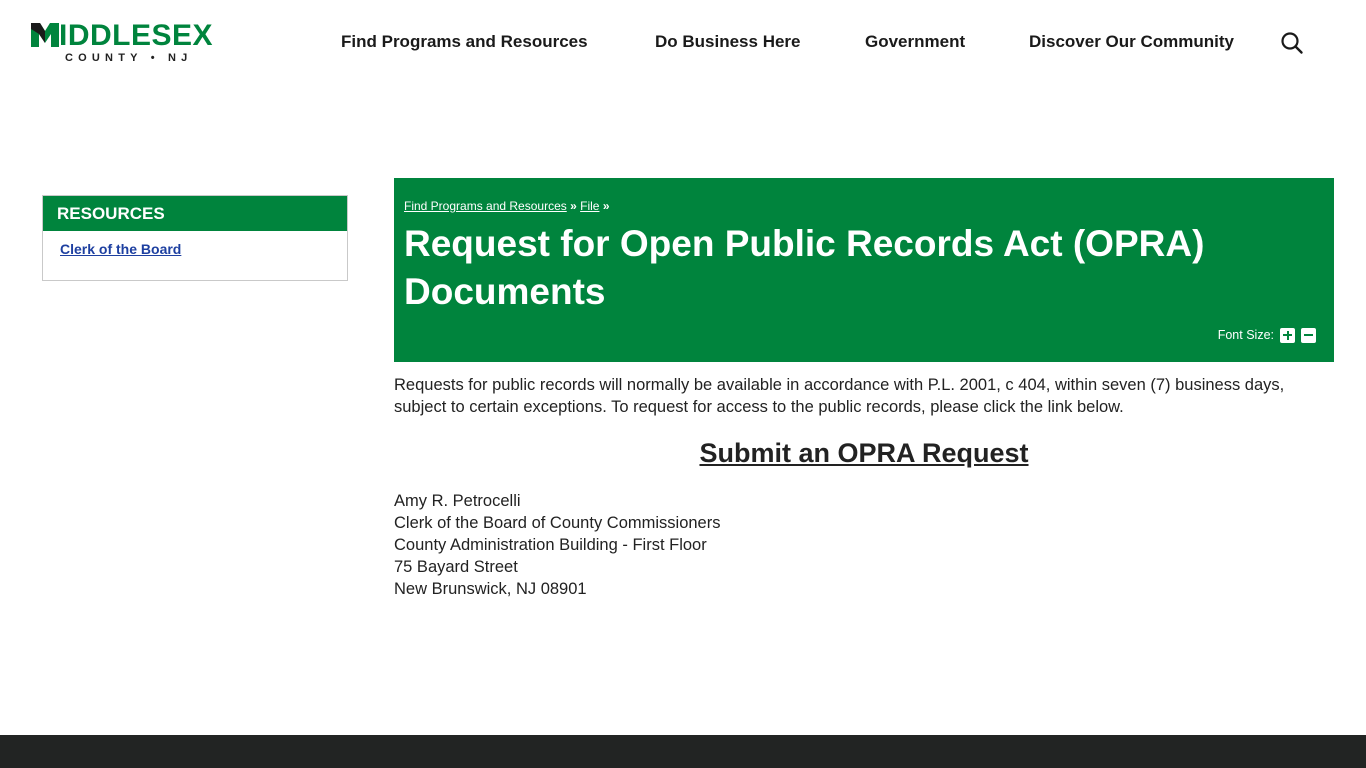 Image resolution: width=1366 pixels, height=768 pixels. What do you see at coordinates (485, 206) in the screenshot?
I see `breadcrumb-find-programs: Find Programs and Resources` at bounding box center [485, 206].